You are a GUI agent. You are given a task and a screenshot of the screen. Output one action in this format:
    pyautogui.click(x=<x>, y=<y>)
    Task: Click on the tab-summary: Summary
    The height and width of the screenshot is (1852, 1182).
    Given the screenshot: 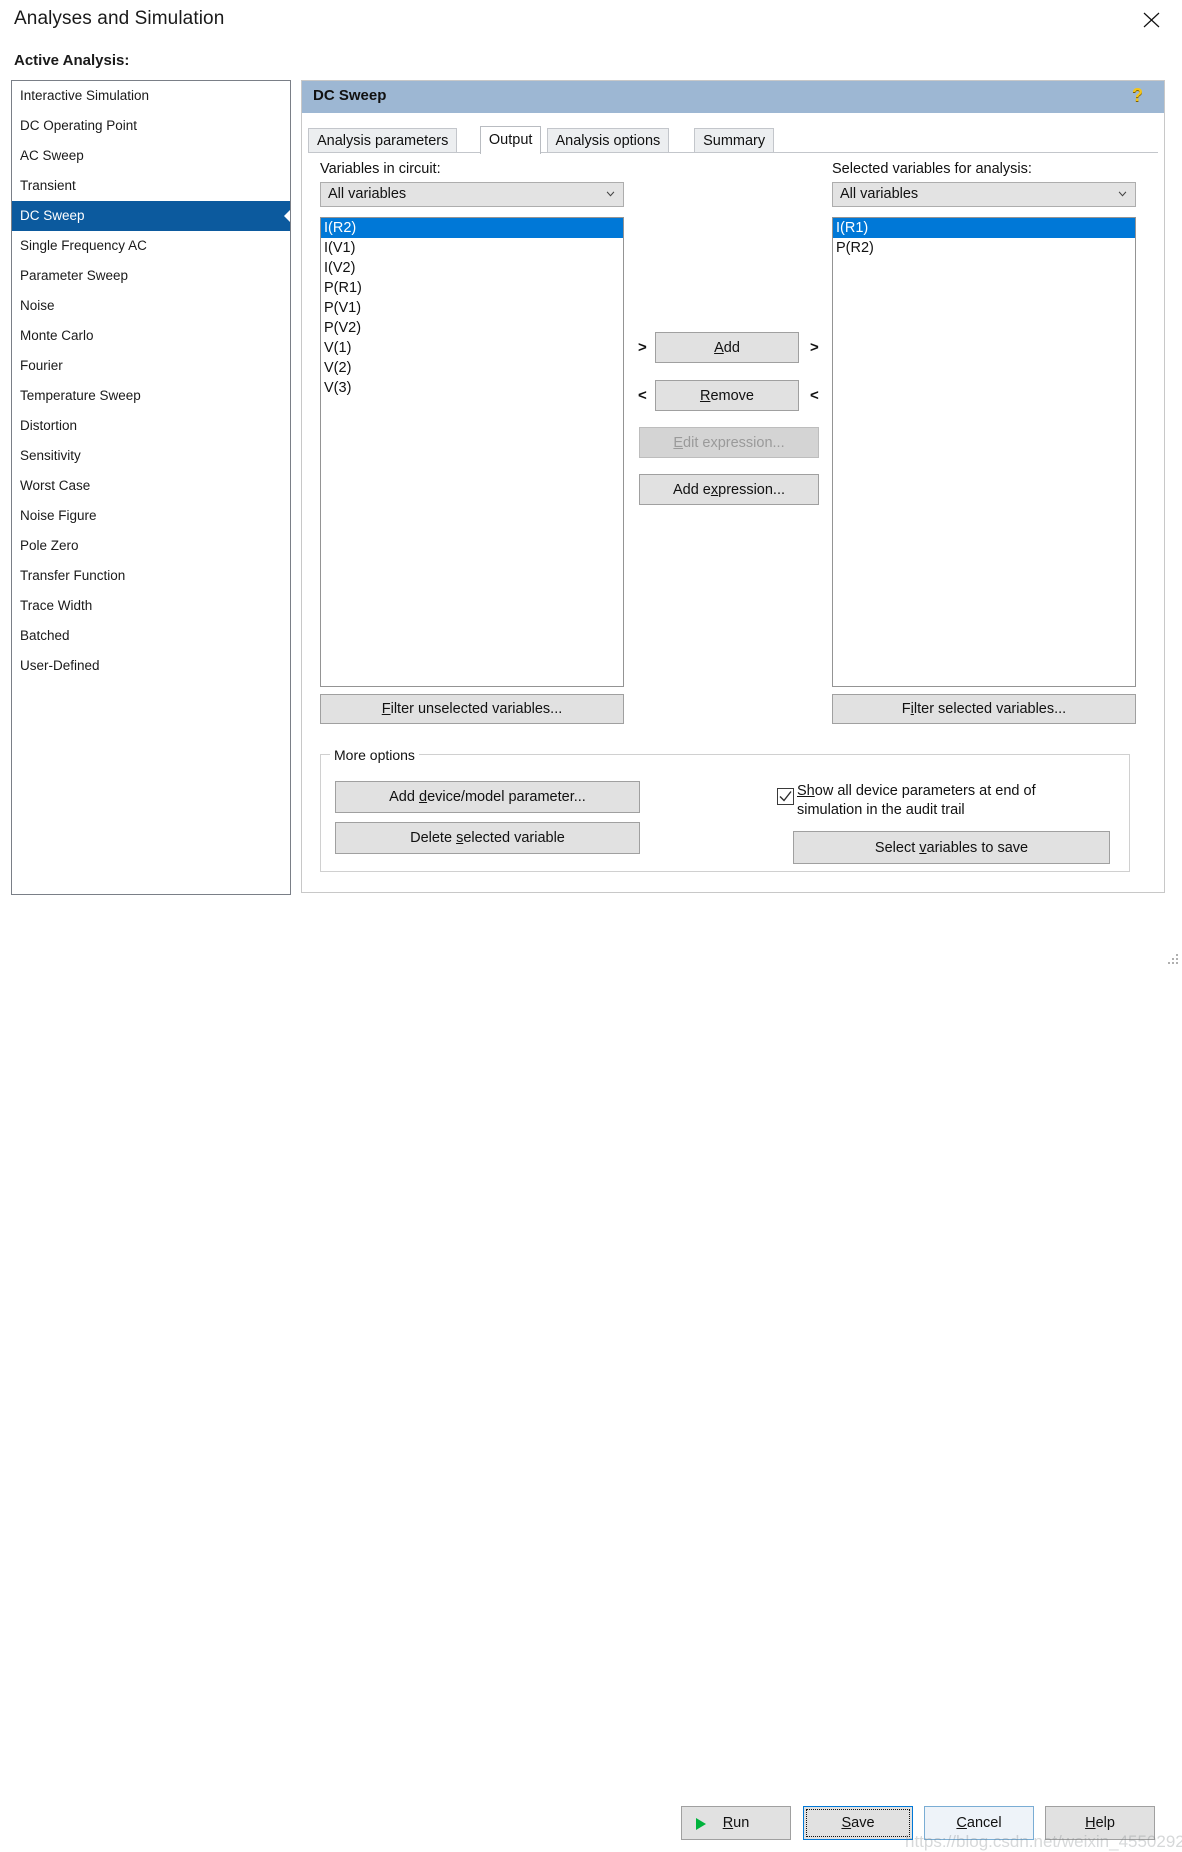 What is the action you would take?
    pyautogui.click(x=734, y=140)
    